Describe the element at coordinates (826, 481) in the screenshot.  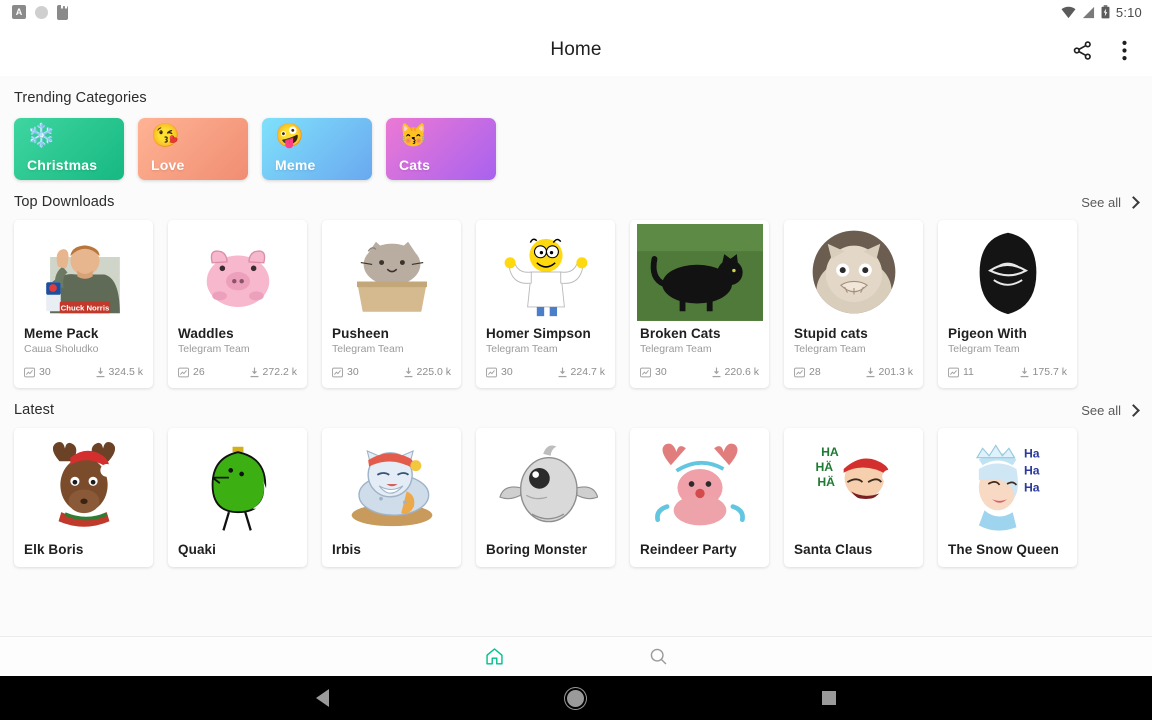
I see `svg-text: HÄ` at that location.